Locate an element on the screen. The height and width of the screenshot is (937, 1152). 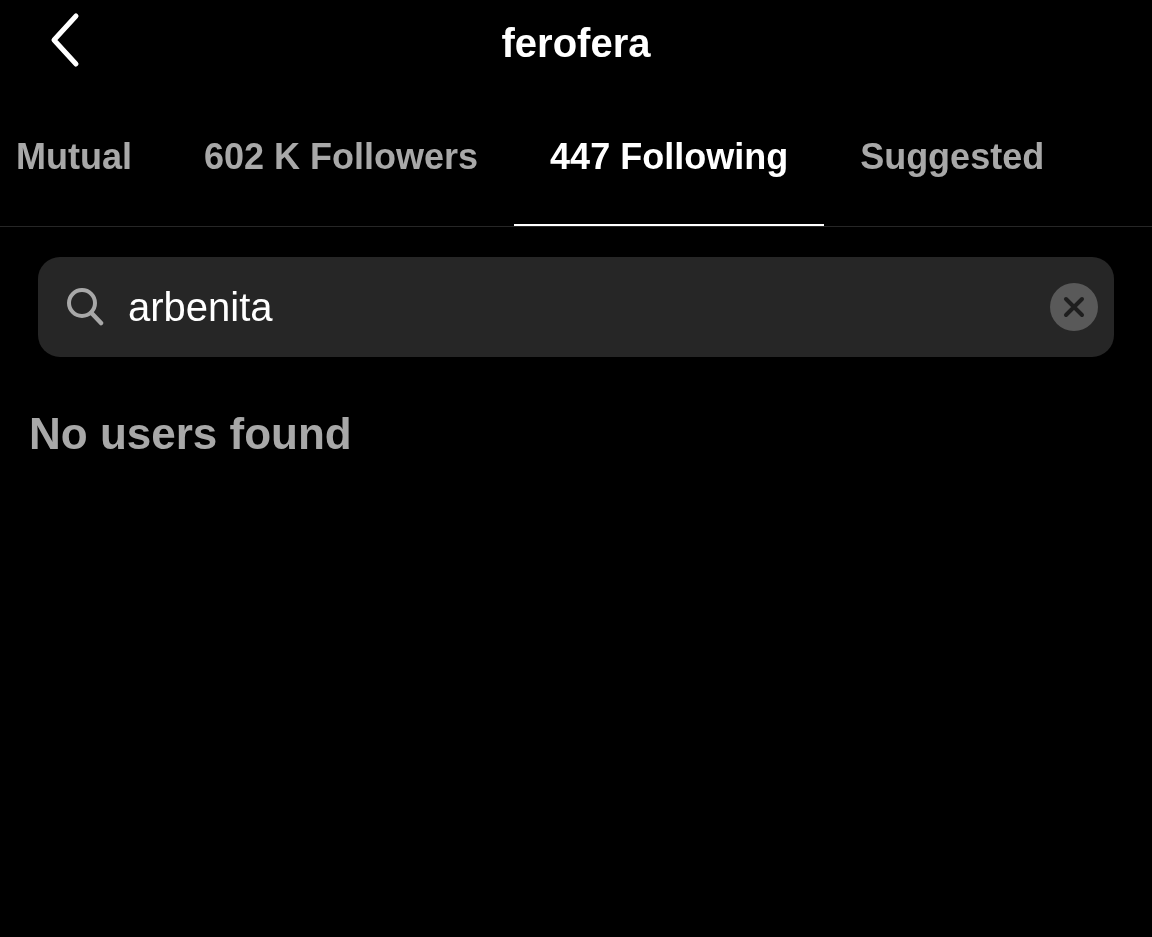
search-icon is located at coordinates (85, 307).